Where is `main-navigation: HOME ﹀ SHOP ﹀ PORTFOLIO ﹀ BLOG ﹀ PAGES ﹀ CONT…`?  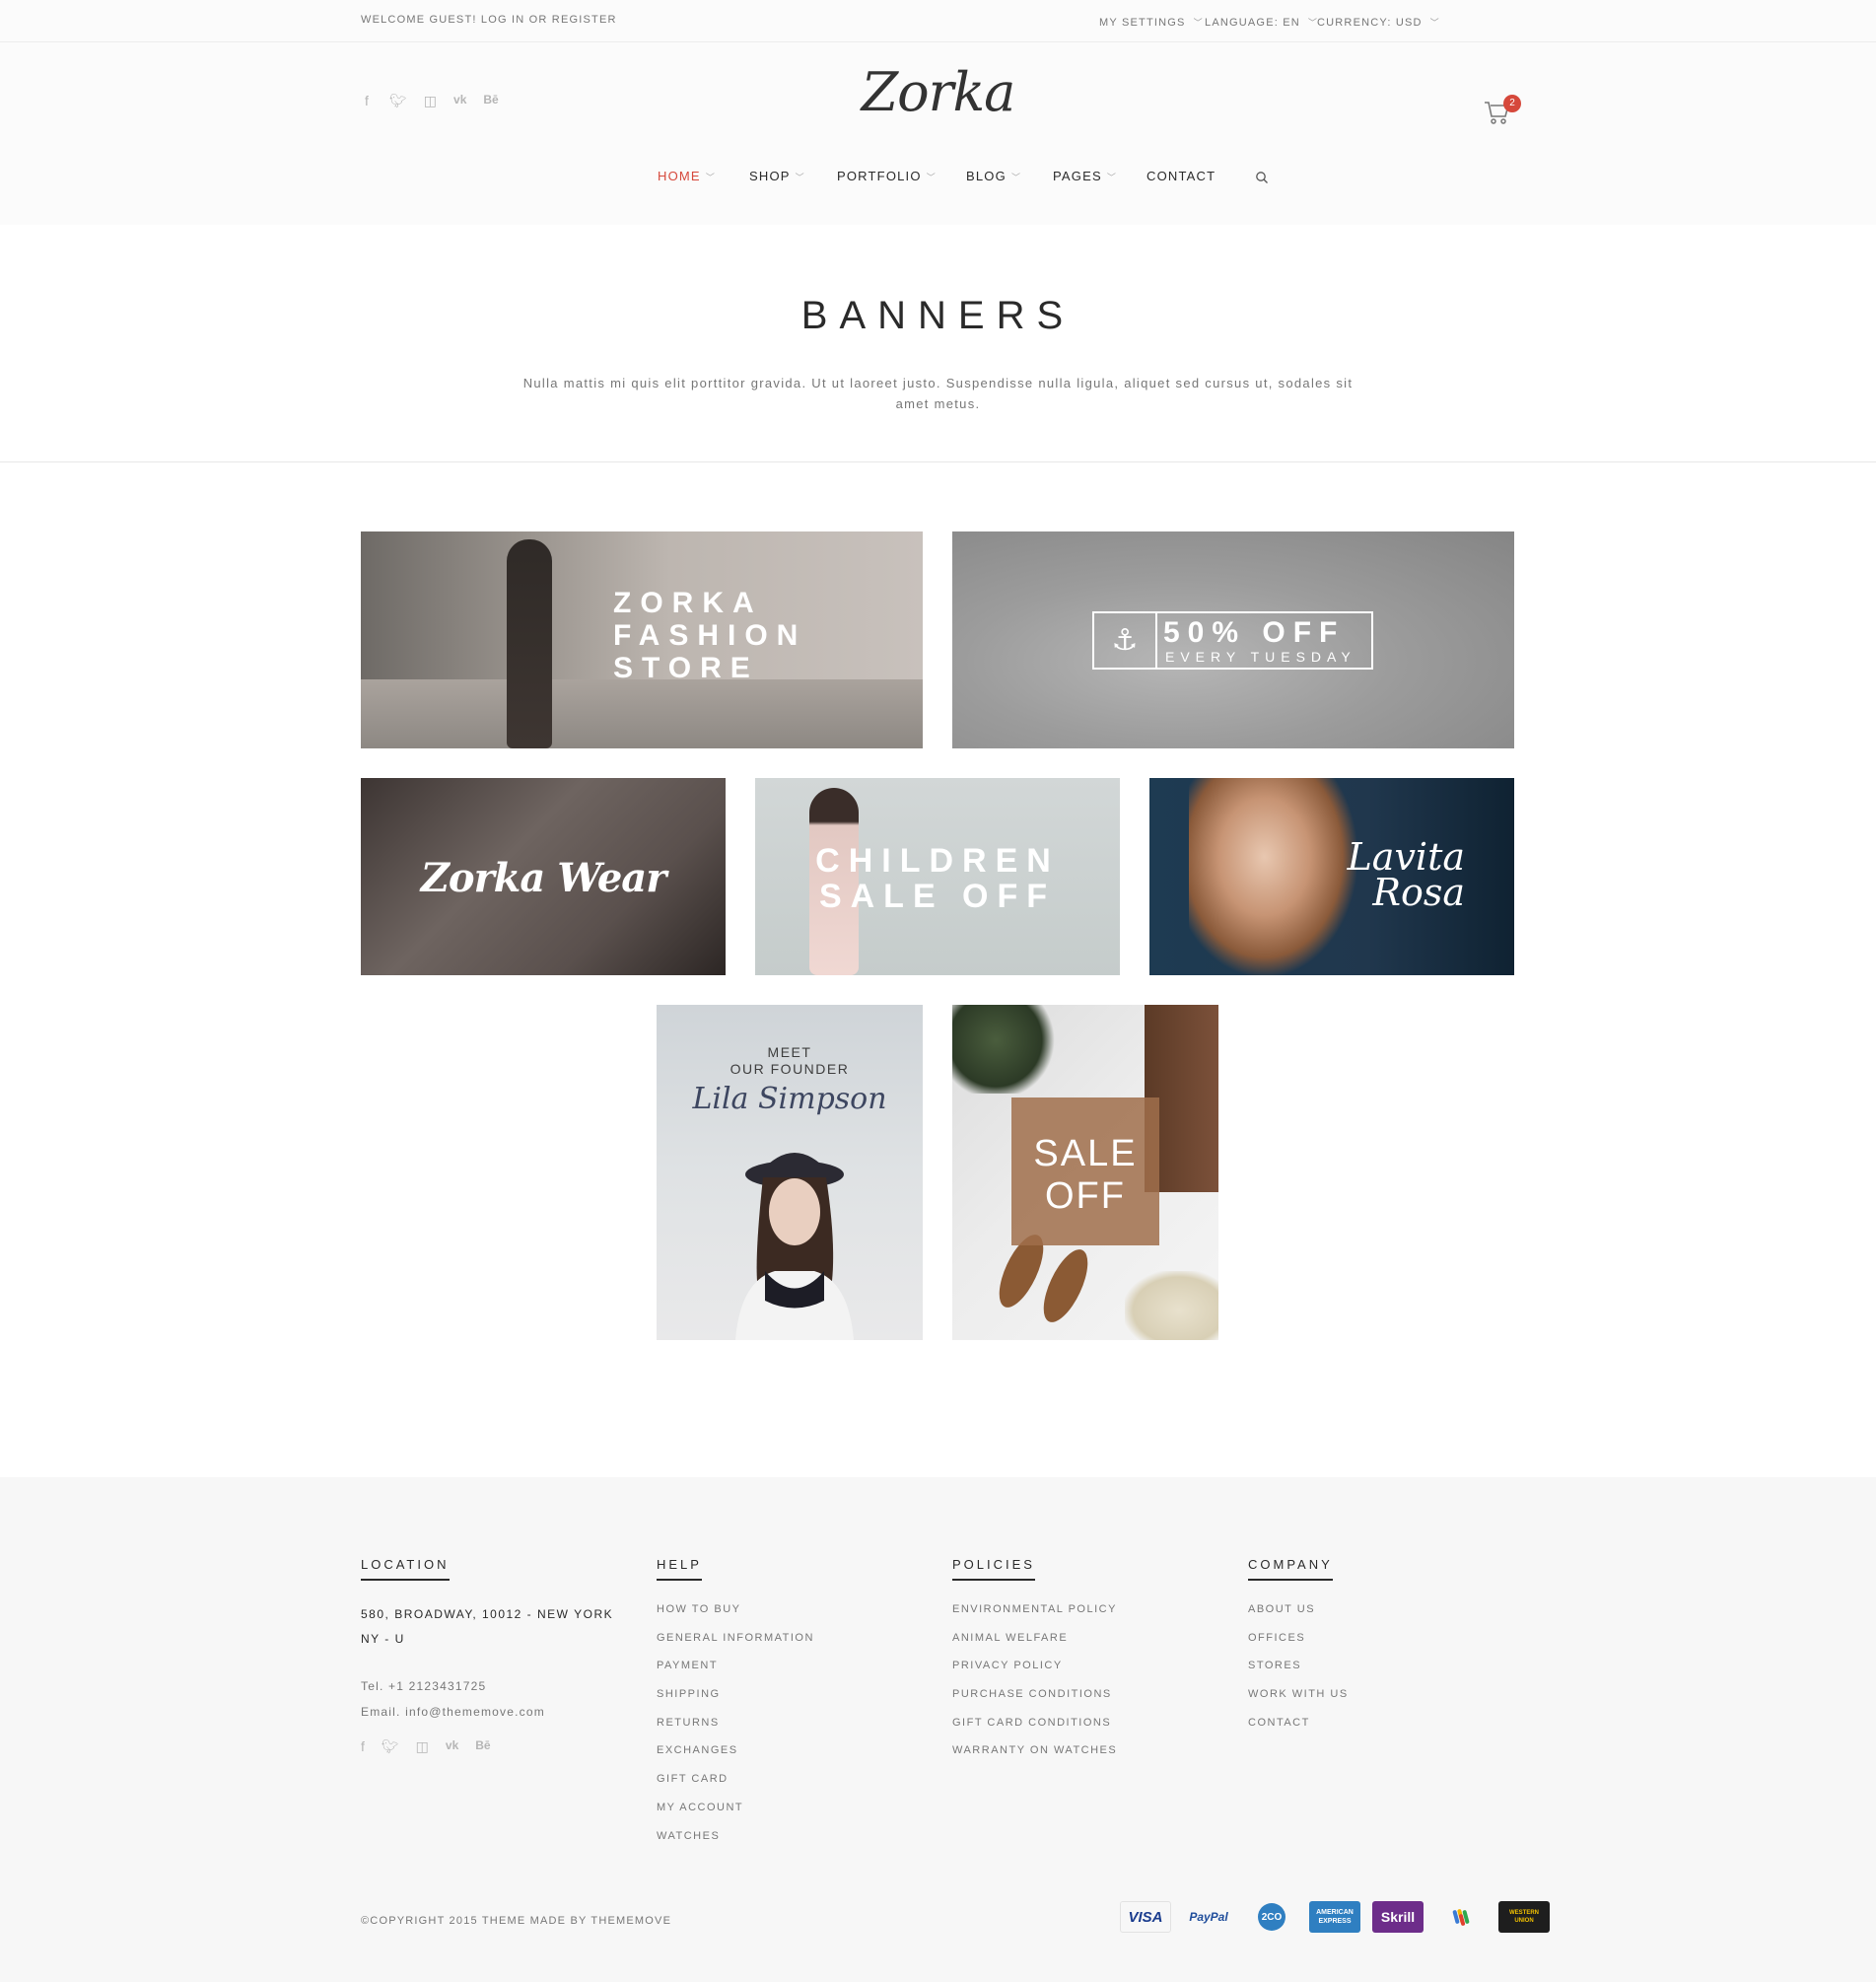 main-navigation: HOME ﹀ SHOP ﹀ PORTFOLIO ﹀ BLOG ﹀ PAGES ﹀ CONT… is located at coordinates (938, 178).